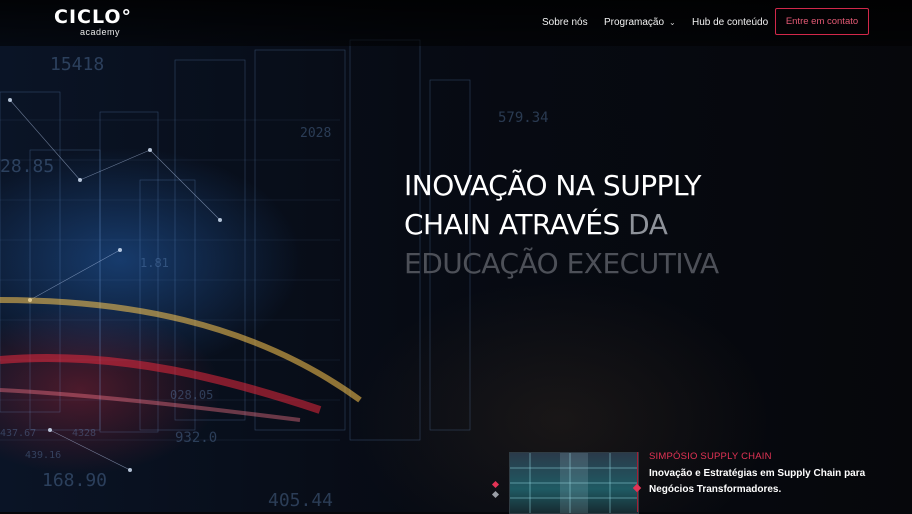 This screenshot has height=514, width=912. I want to click on nav-item-hub-de-conteudo: Hub de conteúdo, so click(730, 22).